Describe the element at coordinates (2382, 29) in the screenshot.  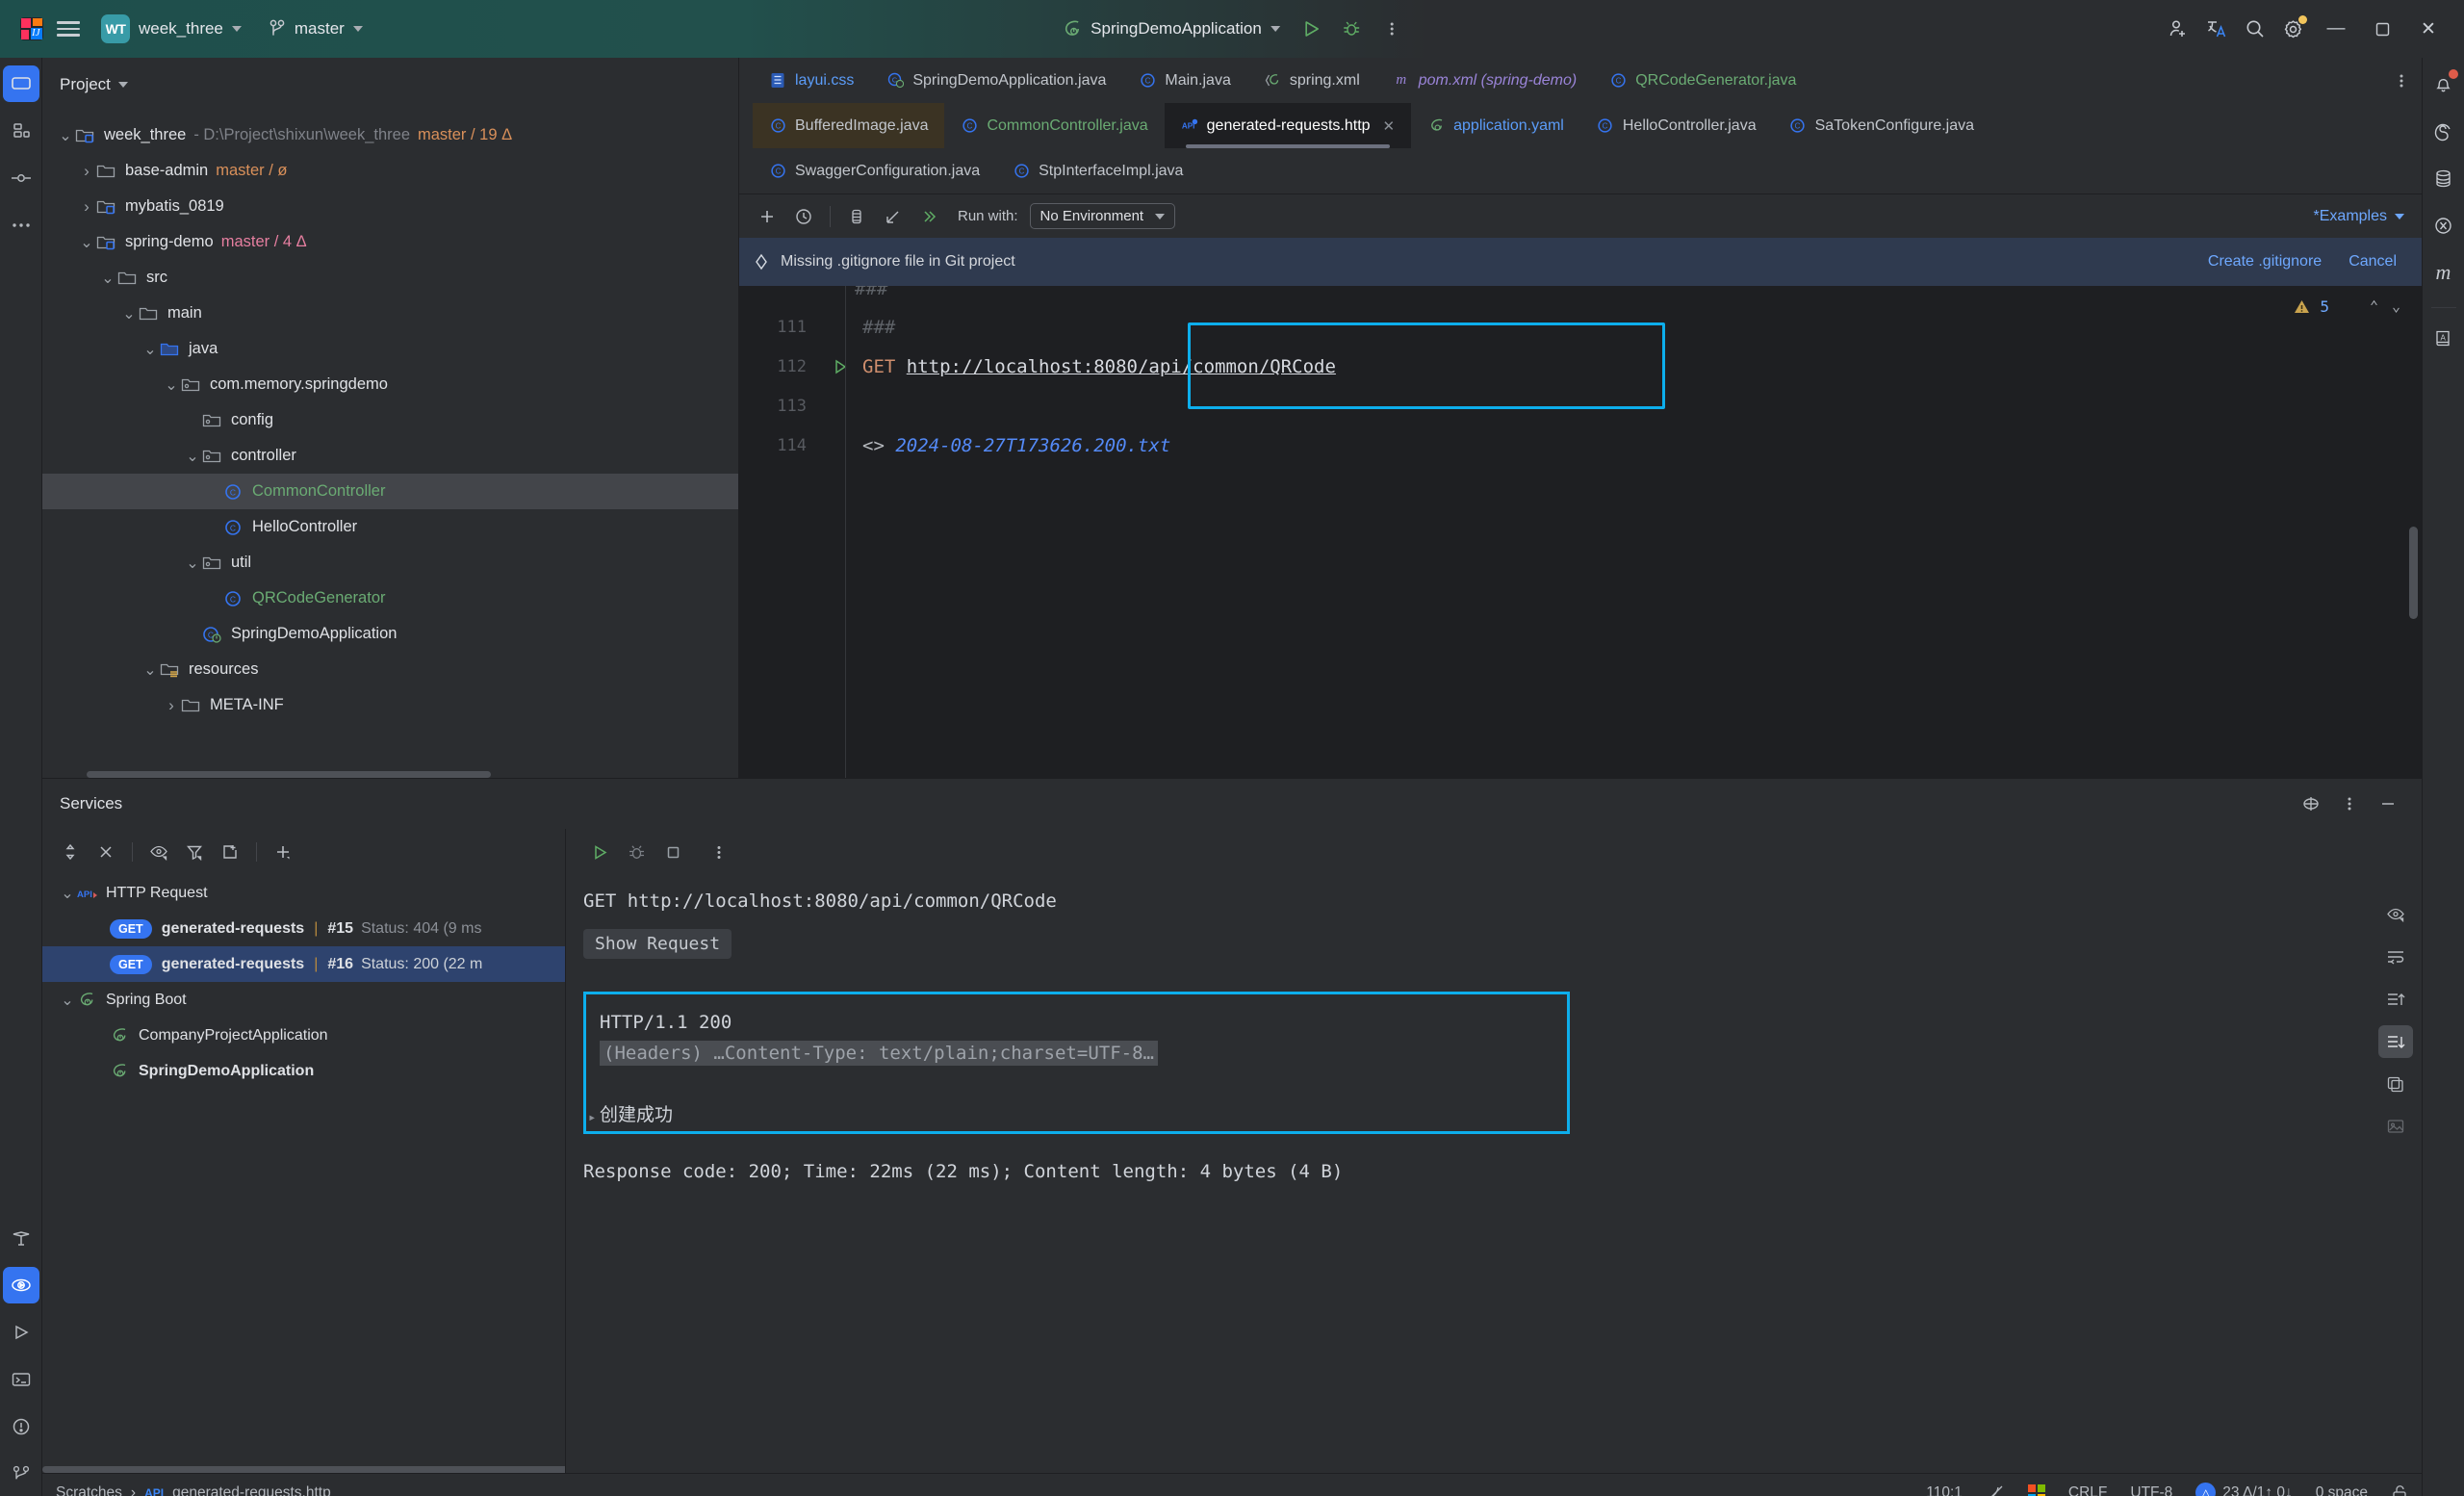
I see `maximize-icon` at that location.